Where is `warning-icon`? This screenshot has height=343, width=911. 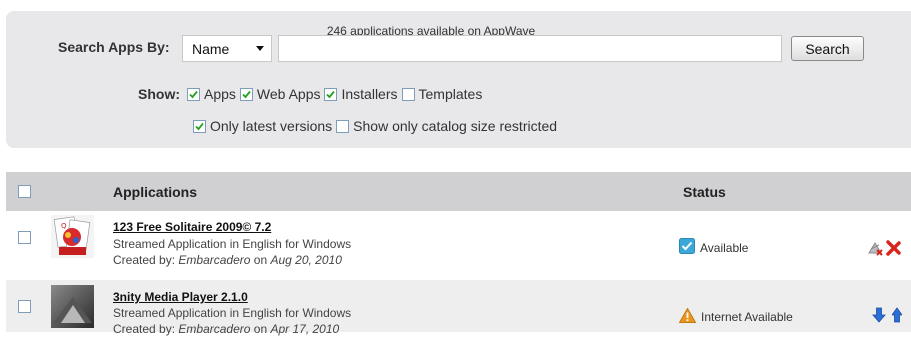
warning-icon is located at coordinates (687, 316).